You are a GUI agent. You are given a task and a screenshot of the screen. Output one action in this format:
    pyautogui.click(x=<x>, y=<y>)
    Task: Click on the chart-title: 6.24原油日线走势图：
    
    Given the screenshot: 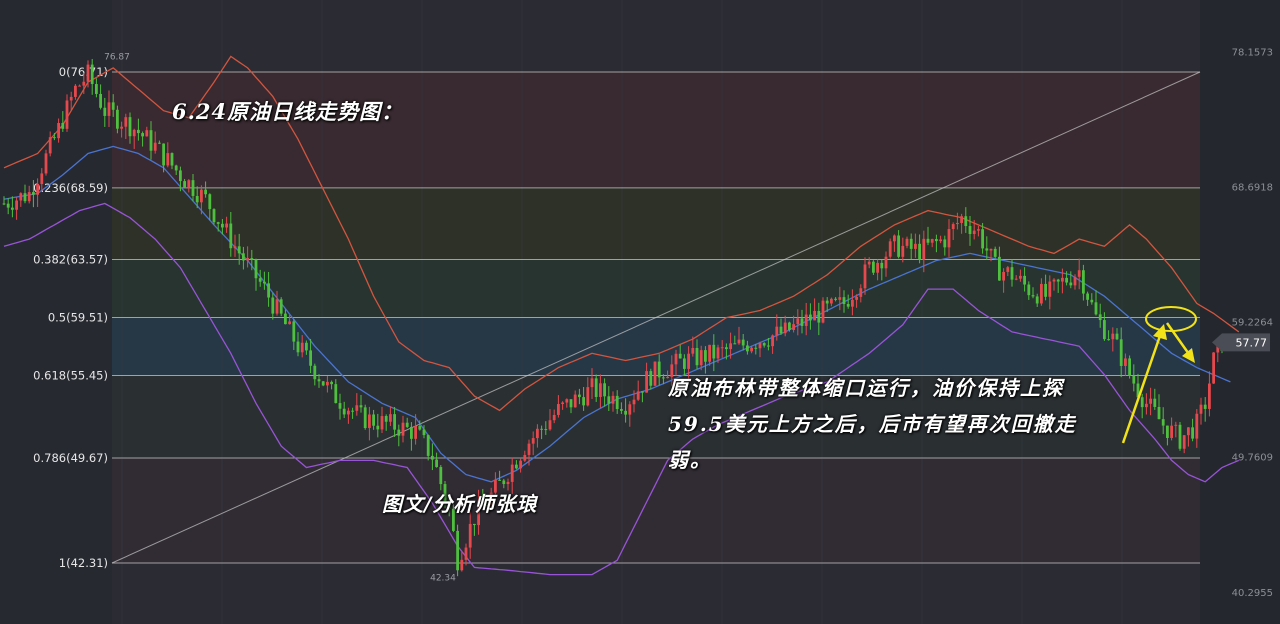 What is the action you would take?
    pyautogui.click(x=288, y=111)
    